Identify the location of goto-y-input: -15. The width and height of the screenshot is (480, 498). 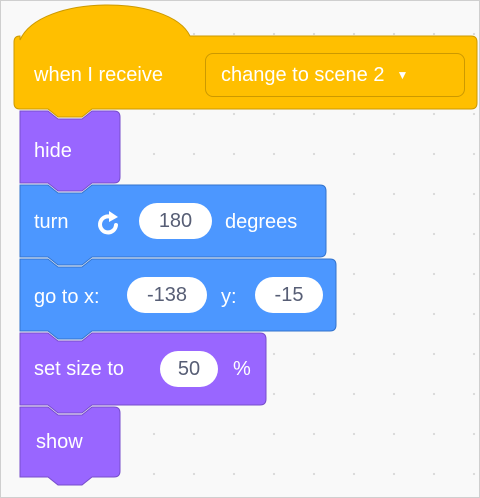
(289, 295).